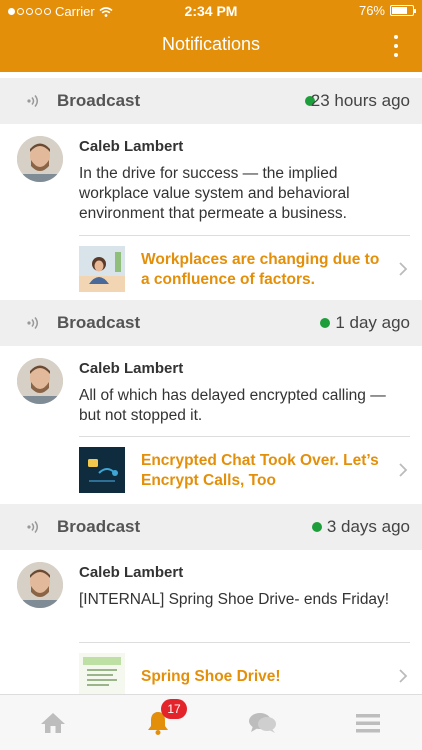 This screenshot has width=422, height=750. What do you see at coordinates (372, 322) in the screenshot?
I see `timestamp: 1 day ago` at bounding box center [372, 322].